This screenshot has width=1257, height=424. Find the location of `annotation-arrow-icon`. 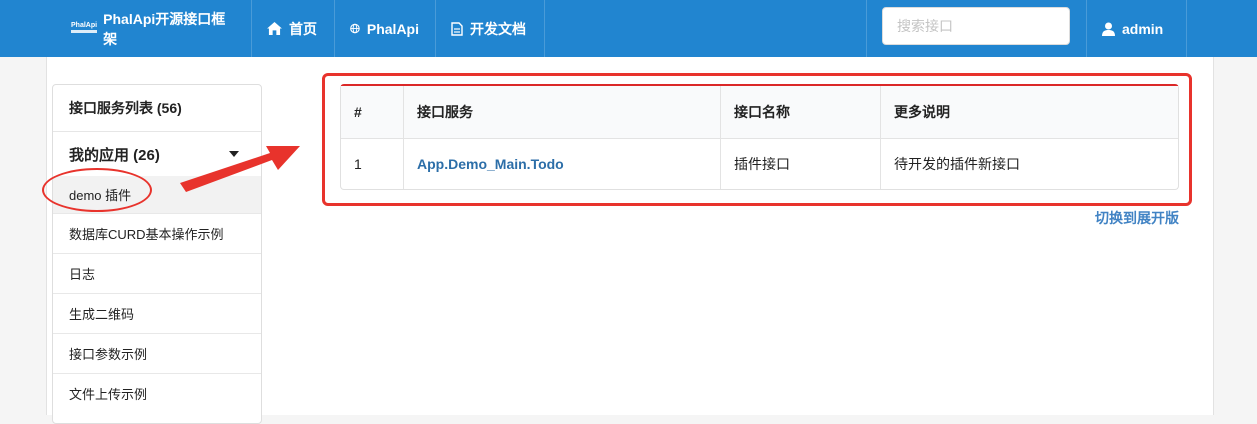

annotation-arrow-icon is located at coordinates (240, 169).